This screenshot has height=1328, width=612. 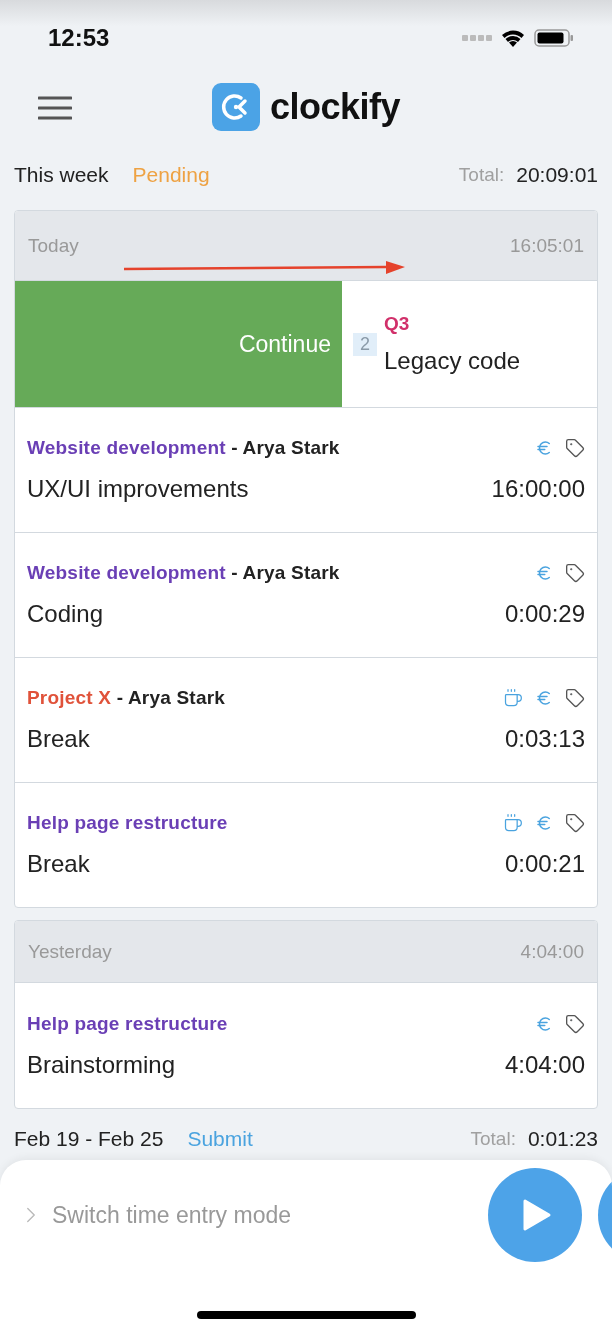 I want to click on entry-description: Brainstorming, so click(x=101, y=1064).